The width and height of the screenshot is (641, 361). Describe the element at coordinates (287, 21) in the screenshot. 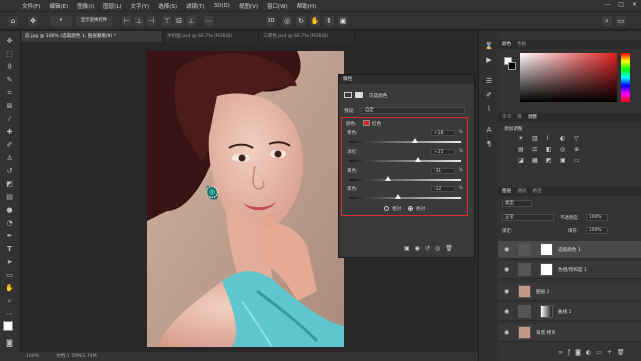

I see `orbit-icon: ◎` at that location.